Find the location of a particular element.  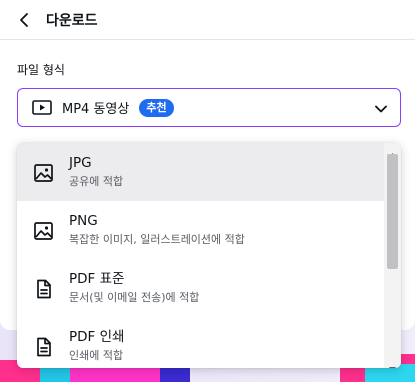

scrollbar-thumb is located at coordinates (392, 211).